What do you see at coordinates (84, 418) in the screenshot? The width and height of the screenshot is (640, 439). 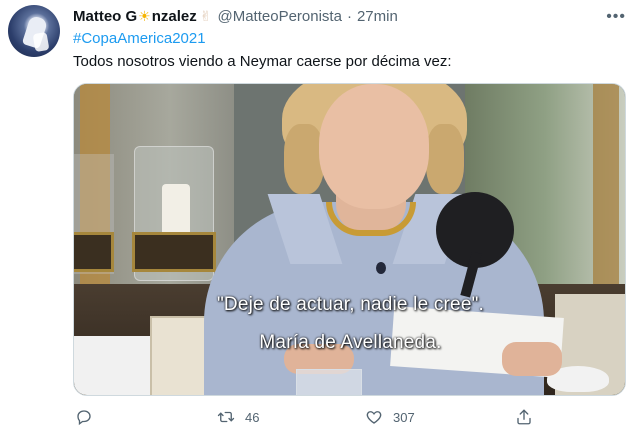 I see `reply-icon` at bounding box center [84, 418].